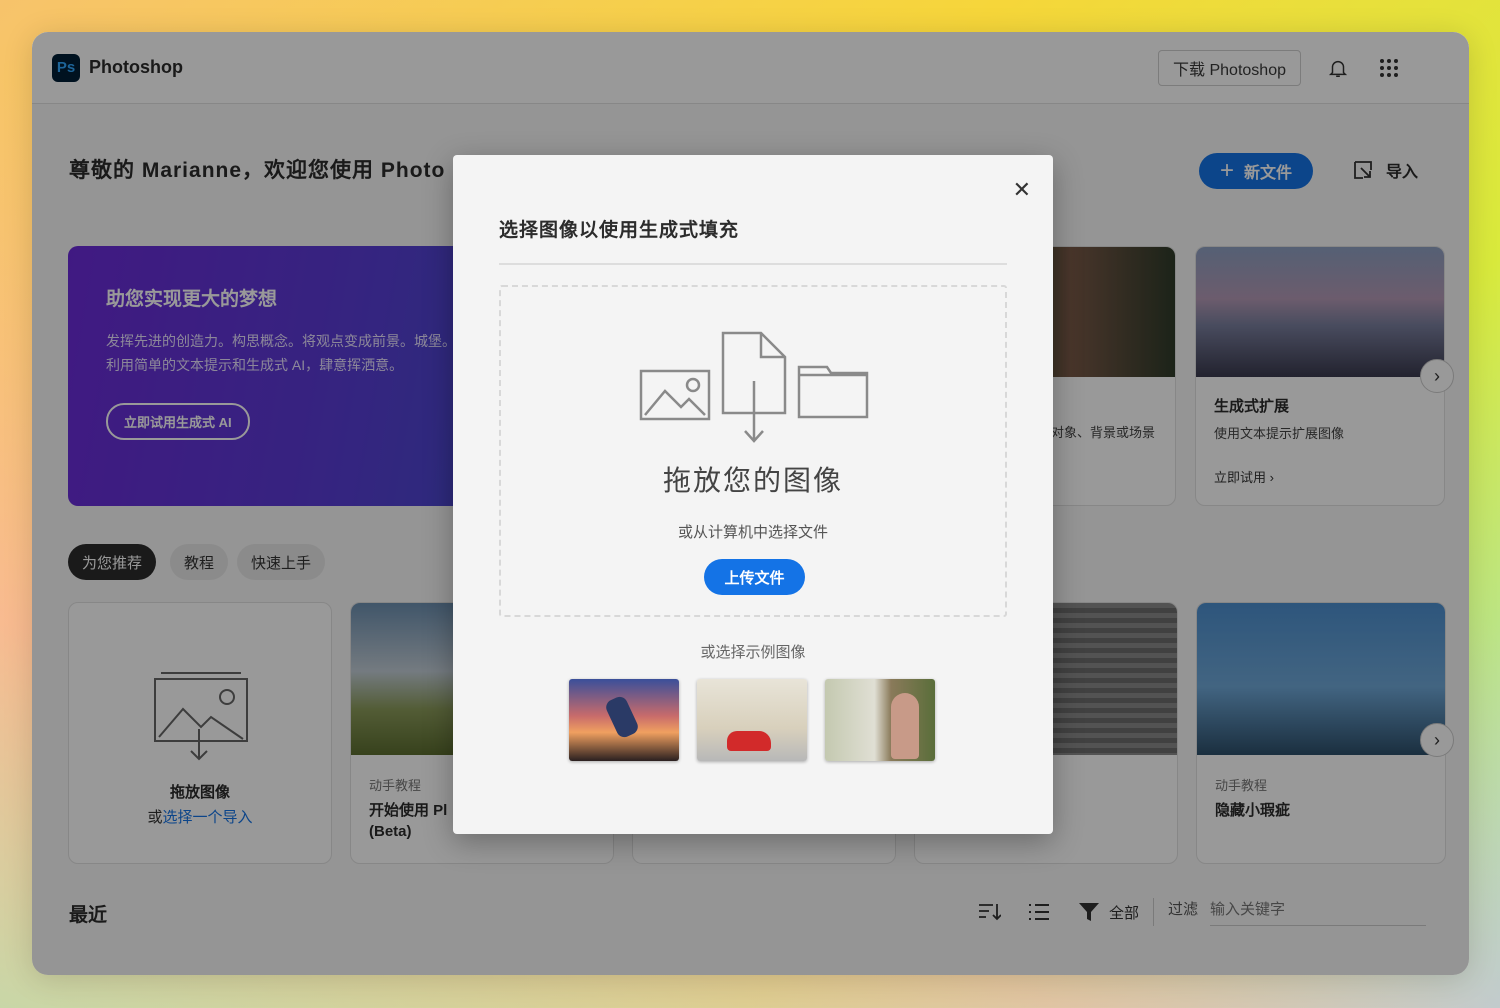 The height and width of the screenshot is (1008, 1500). What do you see at coordinates (749, 741) in the screenshot?
I see `sample-car` at bounding box center [749, 741].